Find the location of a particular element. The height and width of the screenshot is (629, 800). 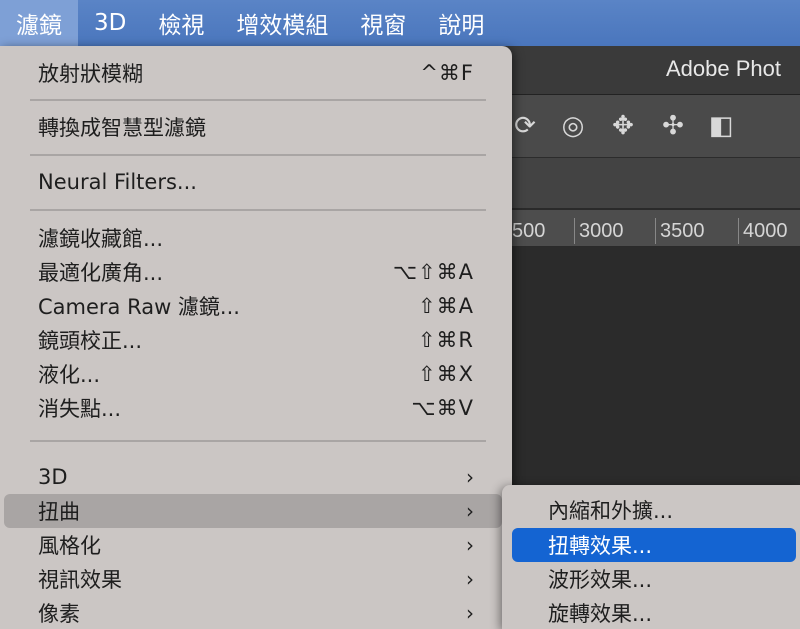

menu-item-liquify: 液化... ⇧⌘X is located at coordinates (253, 374).